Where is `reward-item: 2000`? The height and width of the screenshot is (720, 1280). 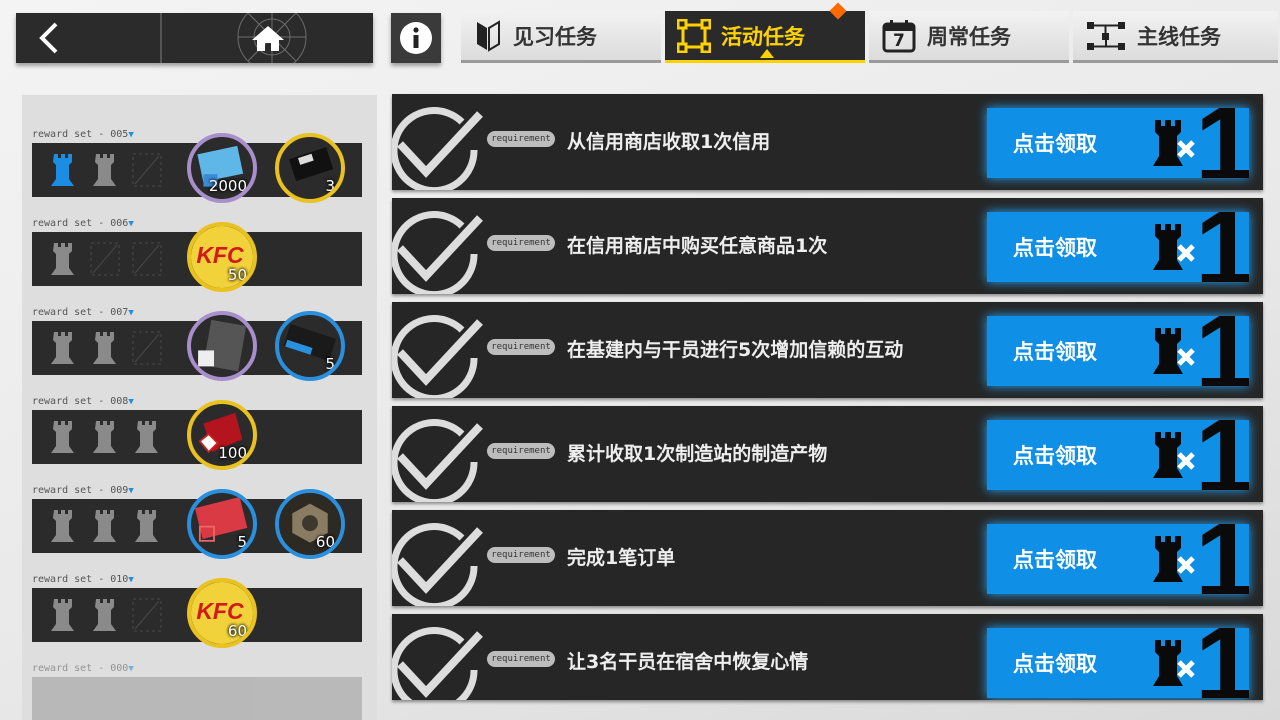
reward-item: 2000 is located at coordinates (222, 168).